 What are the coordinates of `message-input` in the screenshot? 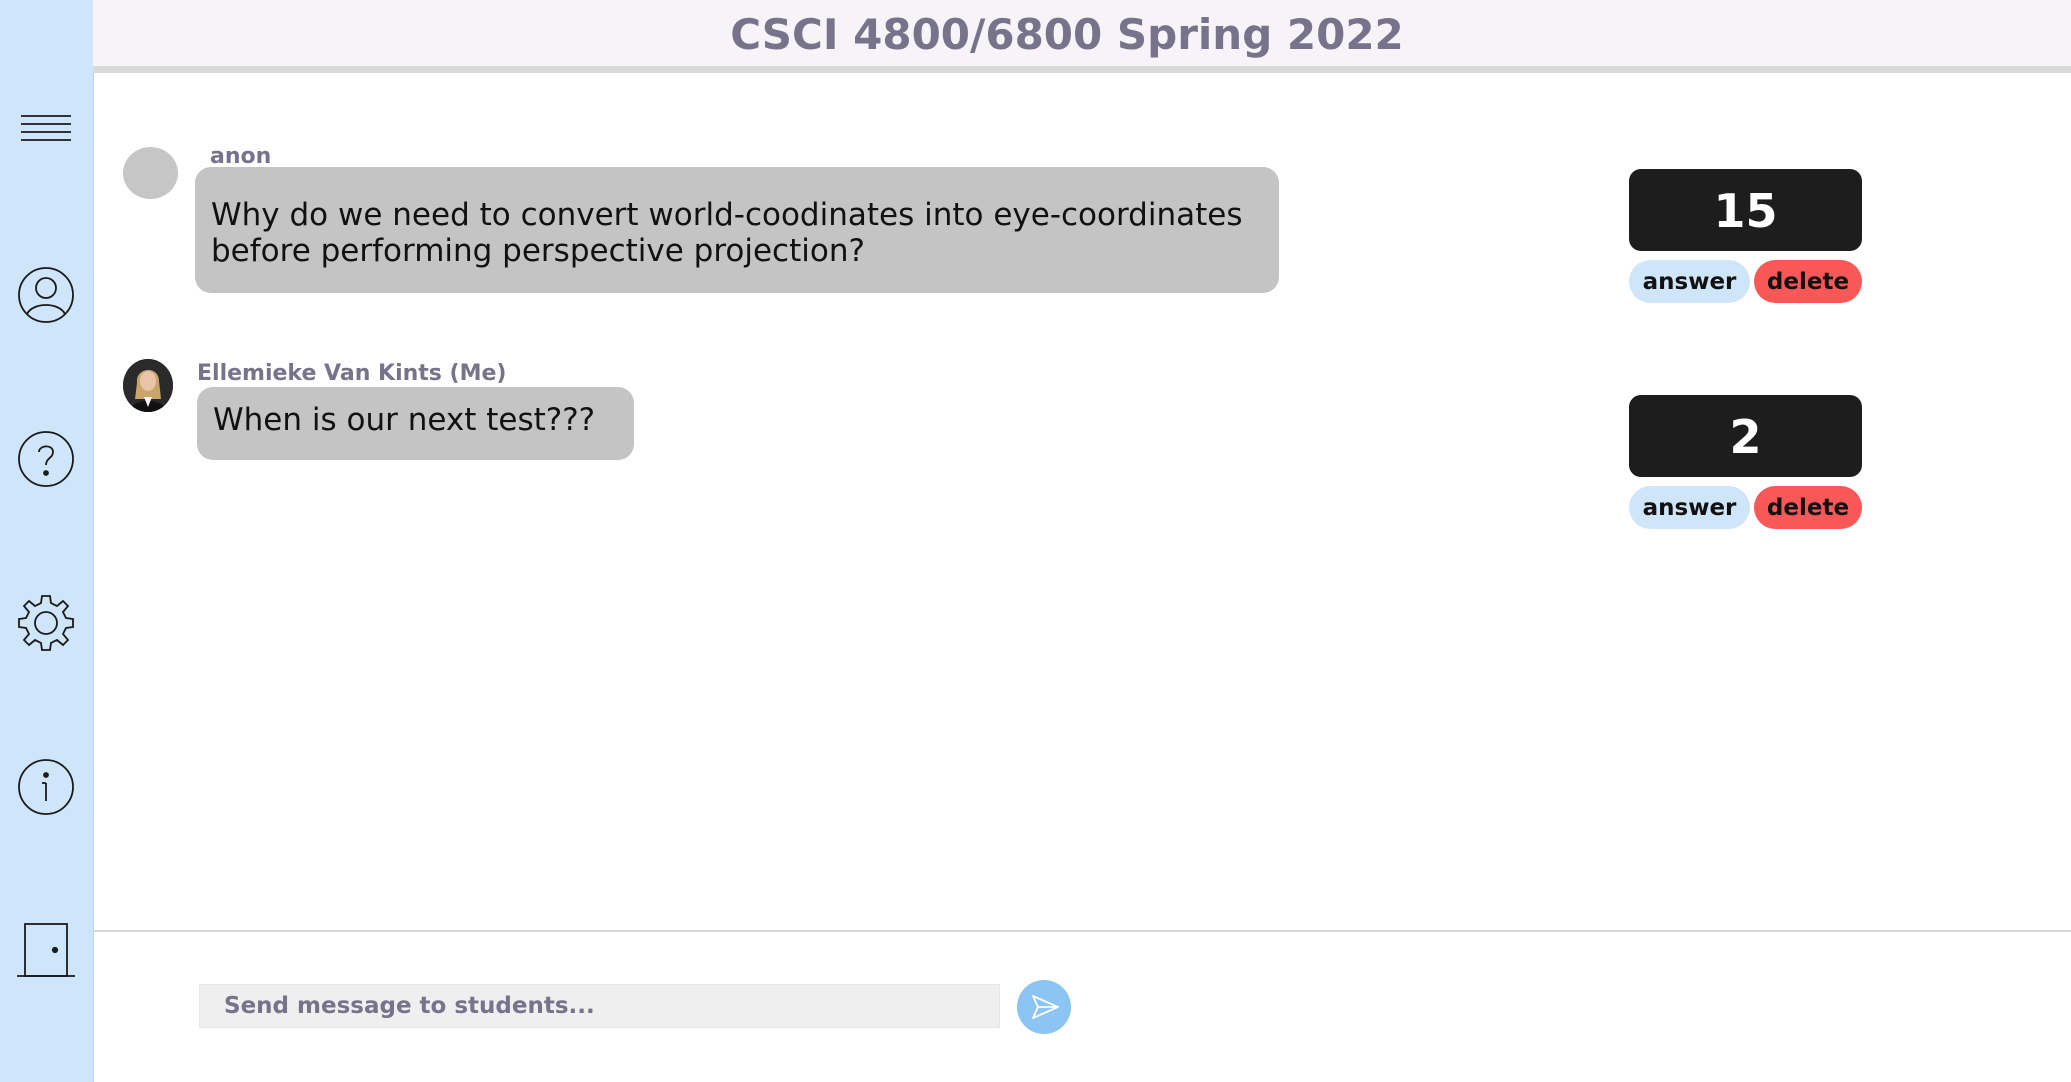 It's located at (599, 1006).